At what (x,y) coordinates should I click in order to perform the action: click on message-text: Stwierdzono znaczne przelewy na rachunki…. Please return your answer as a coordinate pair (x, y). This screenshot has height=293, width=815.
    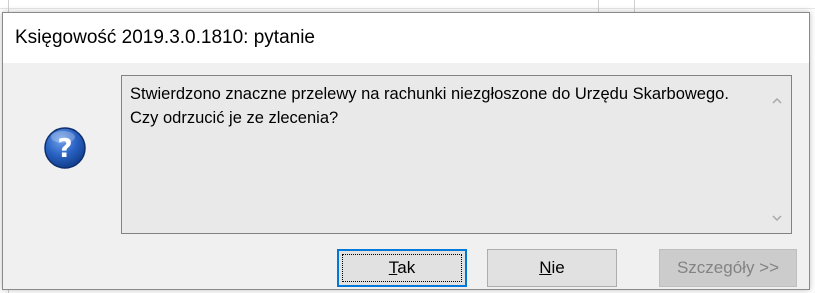
    Looking at the image, I should click on (429, 106).